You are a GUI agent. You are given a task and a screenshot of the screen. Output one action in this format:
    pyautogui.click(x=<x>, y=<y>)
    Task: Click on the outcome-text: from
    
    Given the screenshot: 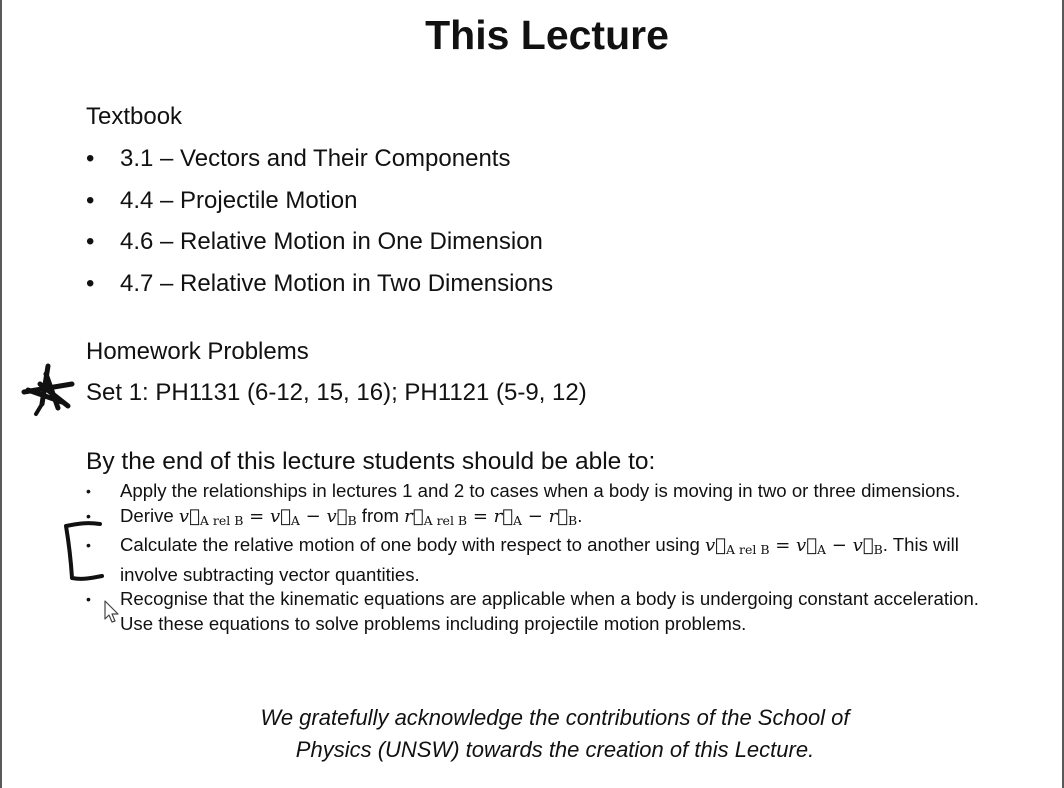 What is the action you would take?
    pyautogui.click(x=380, y=515)
    